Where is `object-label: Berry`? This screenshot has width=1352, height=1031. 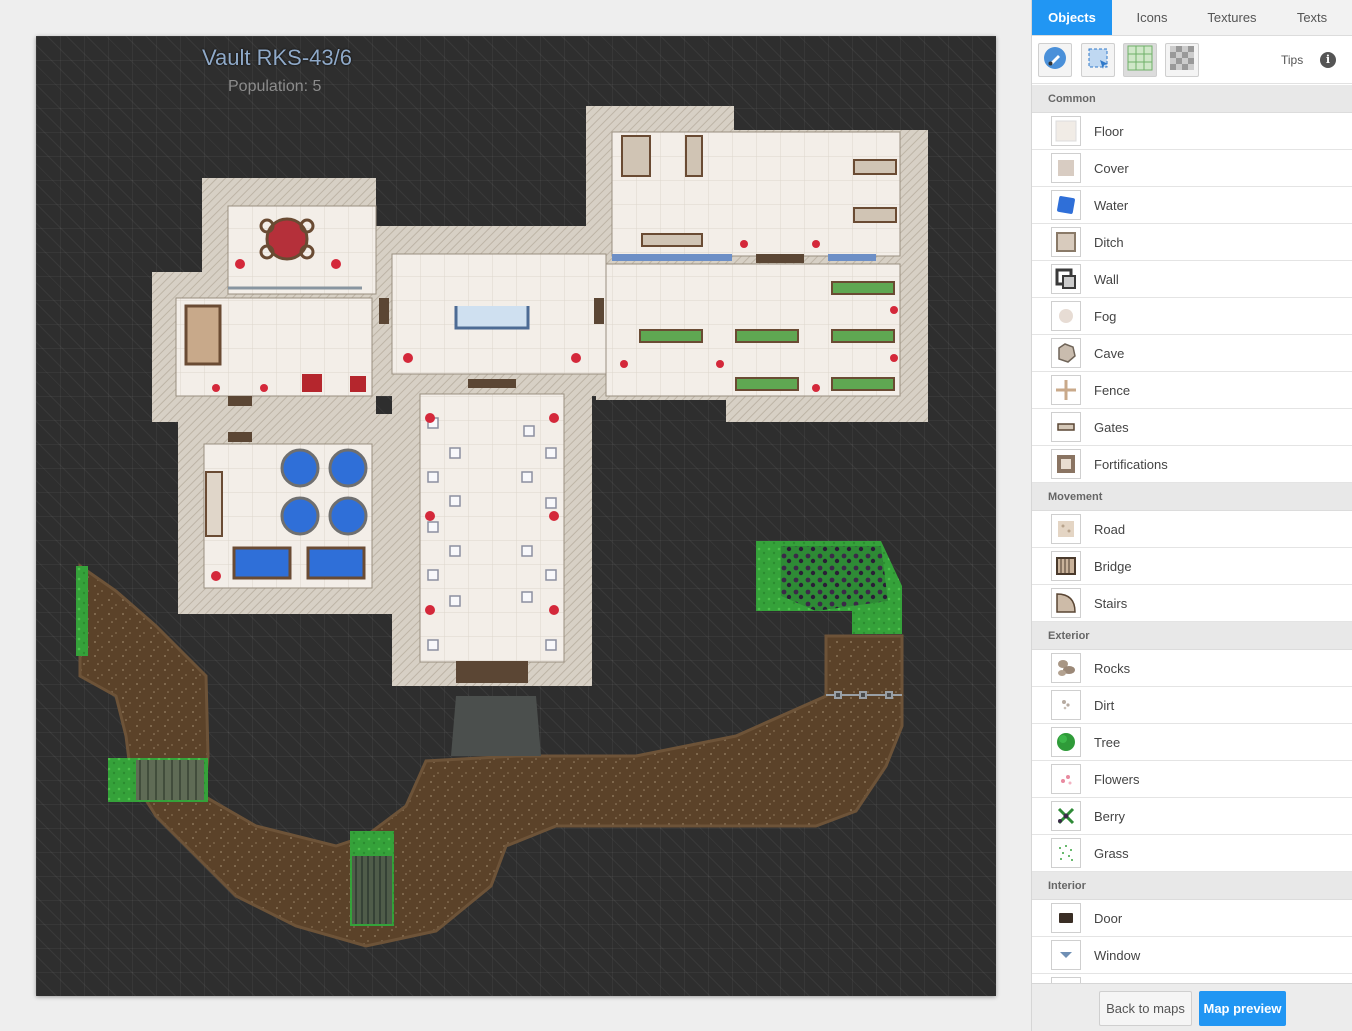 object-label: Berry is located at coordinates (1110, 816).